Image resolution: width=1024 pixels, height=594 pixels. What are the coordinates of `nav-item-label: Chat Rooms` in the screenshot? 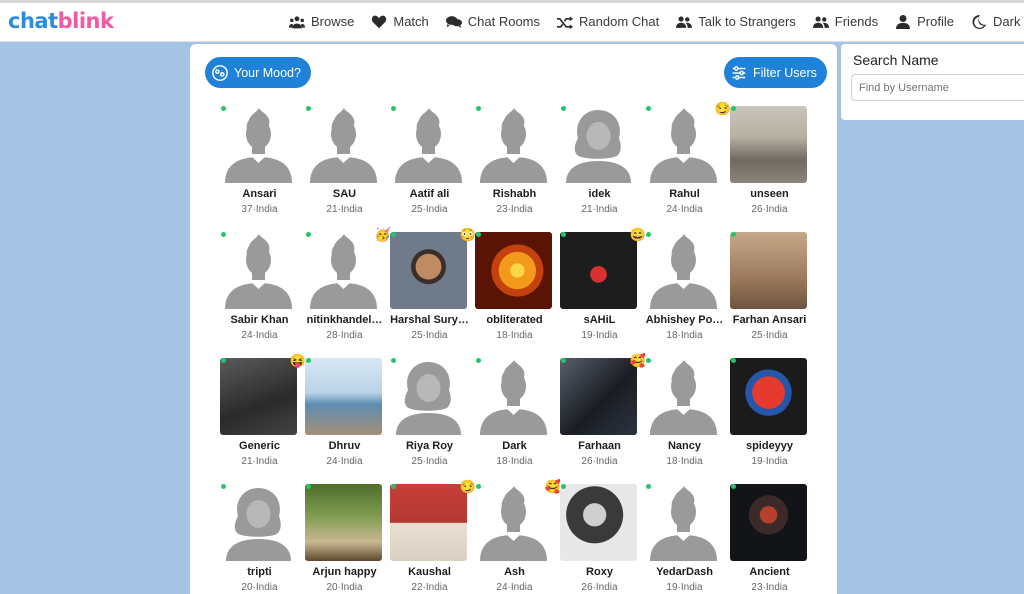 It's located at (504, 21).